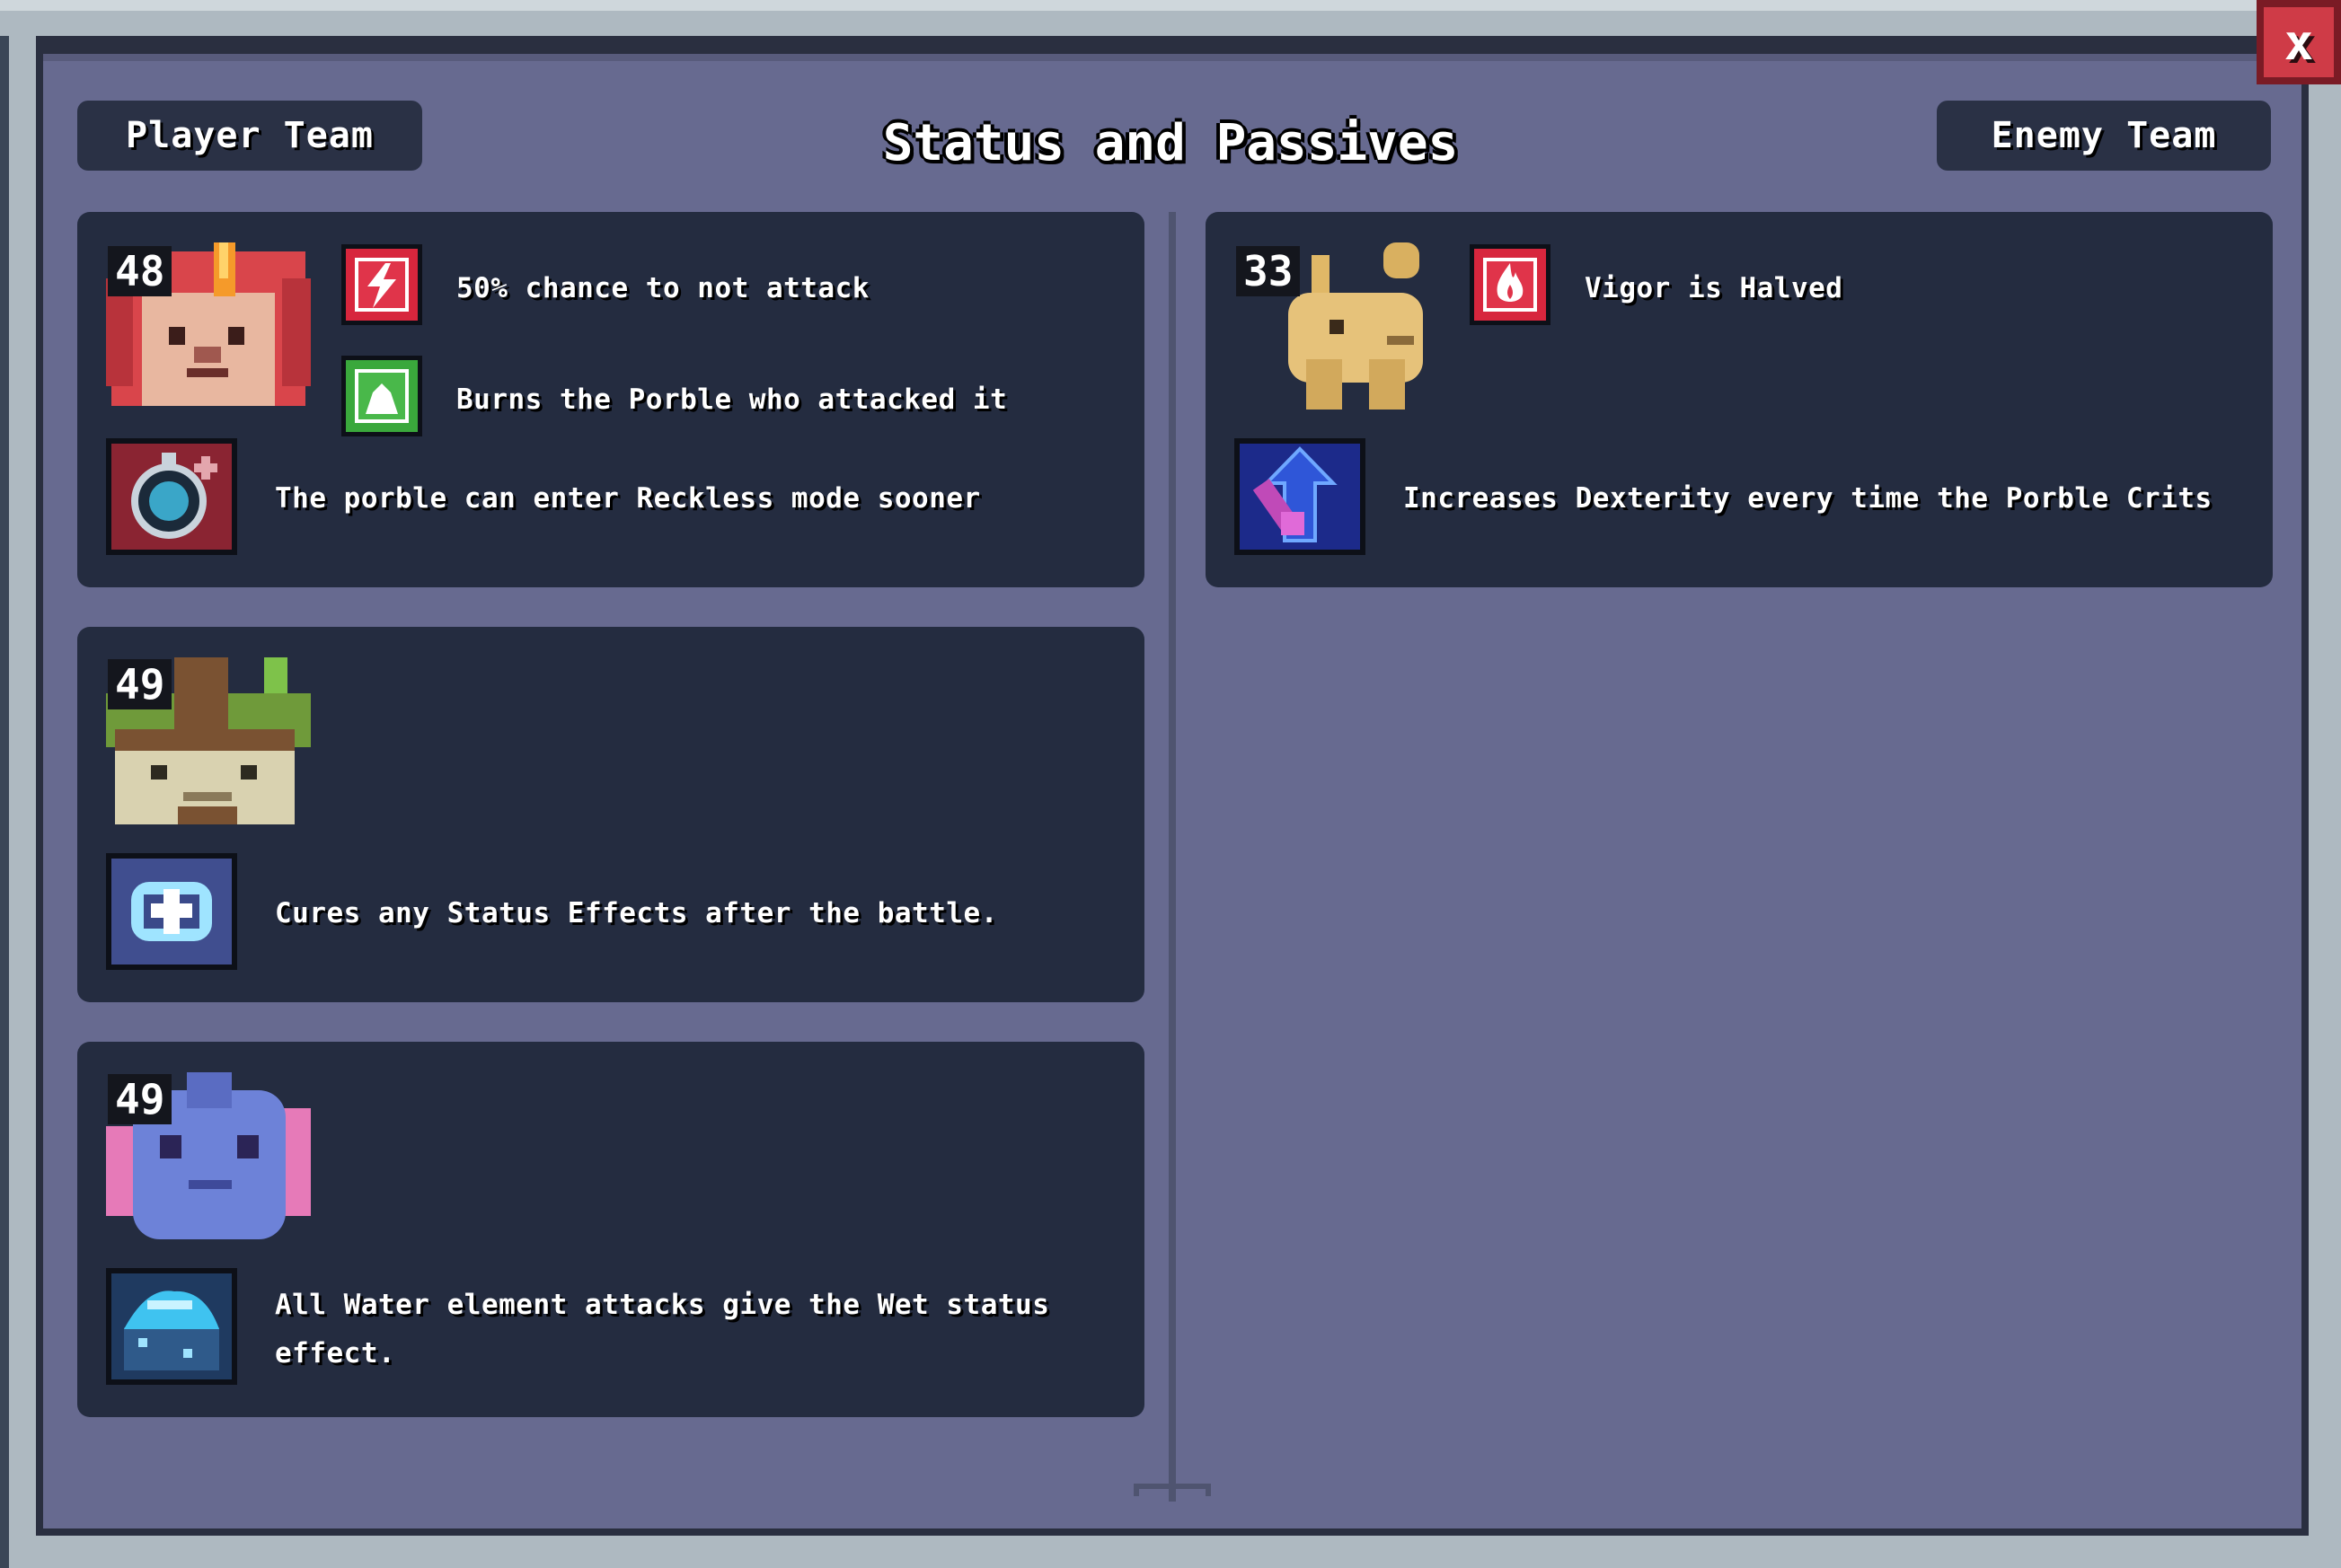 The height and width of the screenshot is (1568, 2341). What do you see at coordinates (732, 399) in the screenshot?
I see `status-description: Burns the Porble who attacked it` at bounding box center [732, 399].